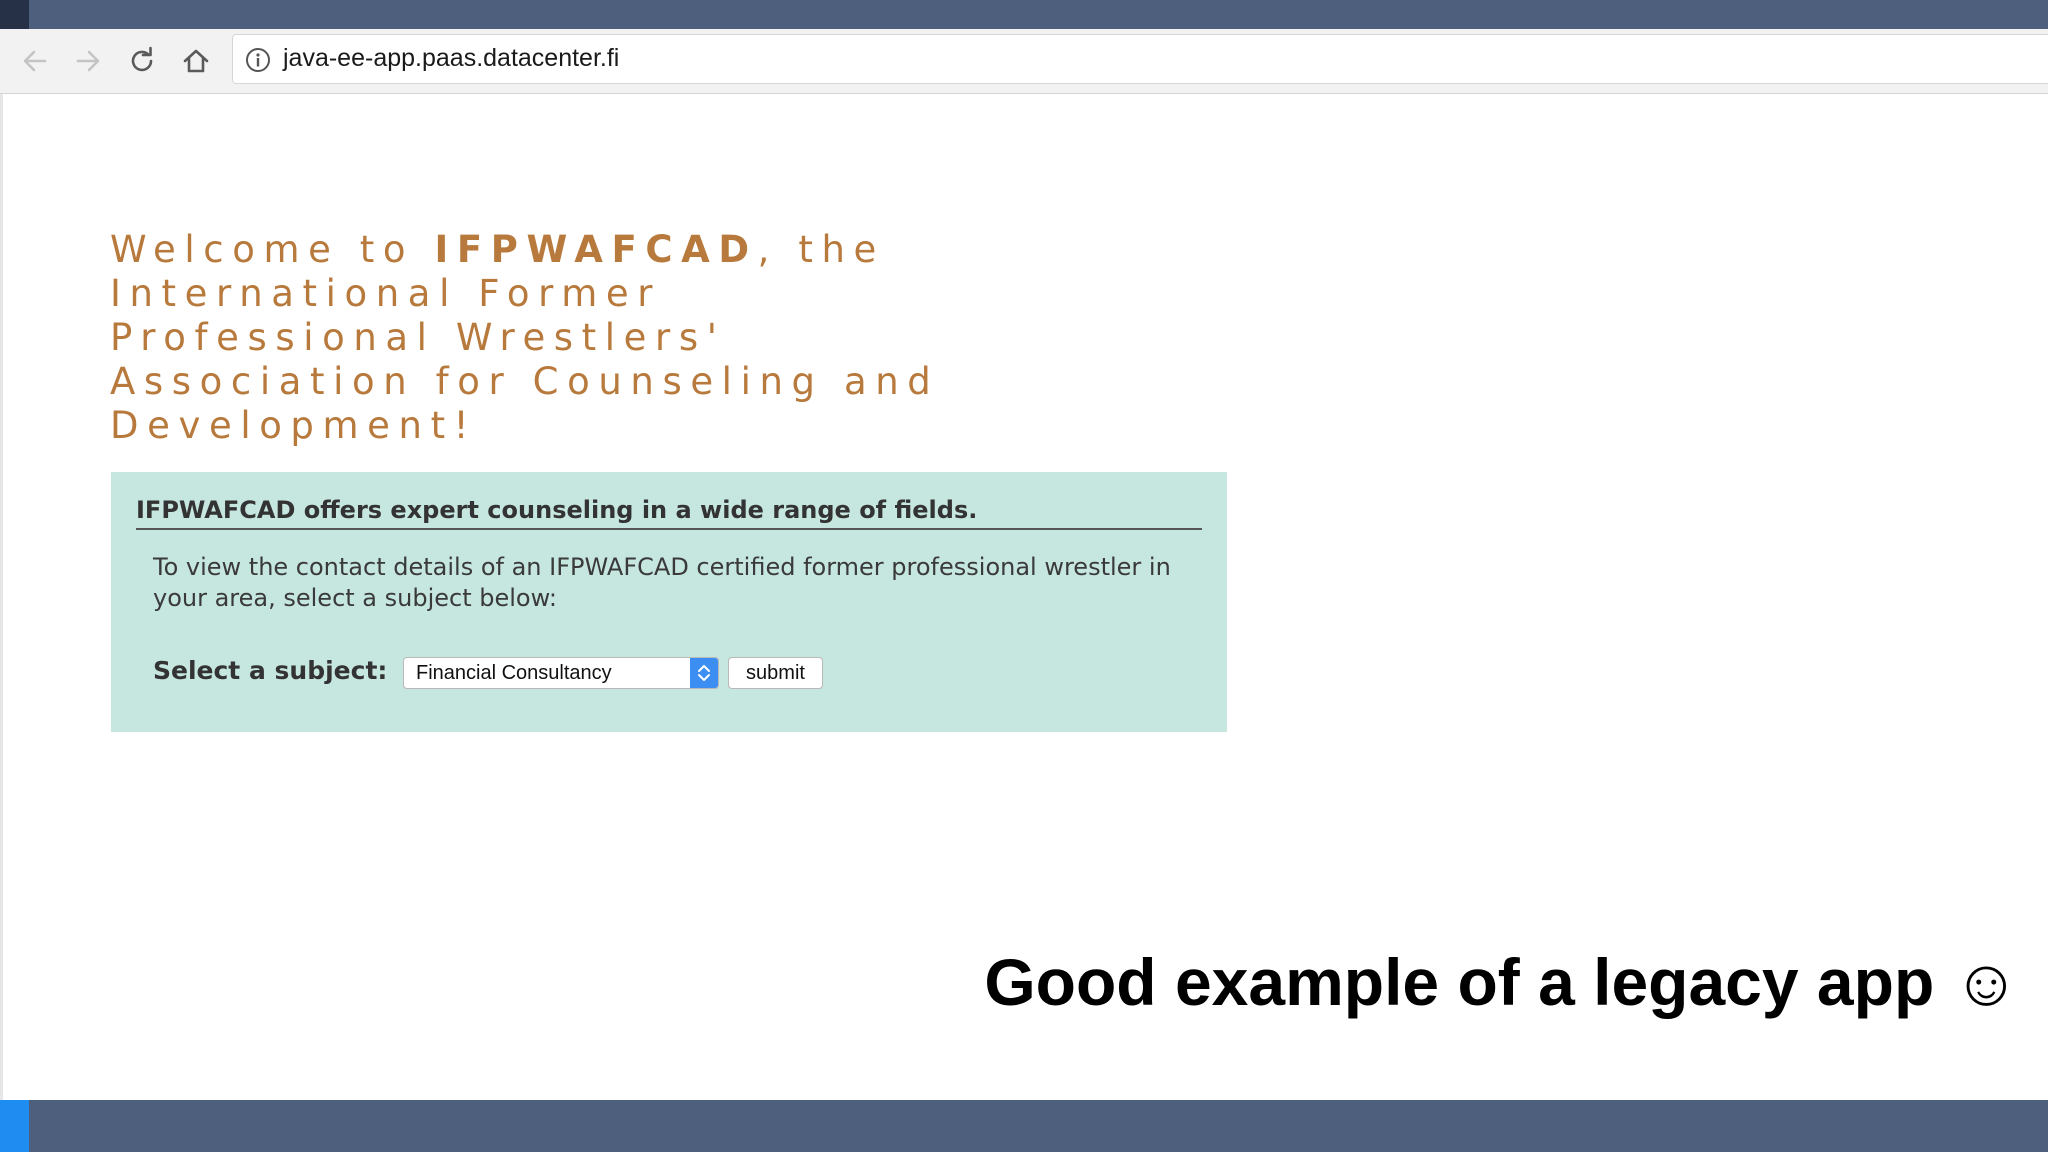 The image size is (2048, 1152). I want to click on address-bar: java-ee-app.paas.datacenter.fi, so click(1140, 59).